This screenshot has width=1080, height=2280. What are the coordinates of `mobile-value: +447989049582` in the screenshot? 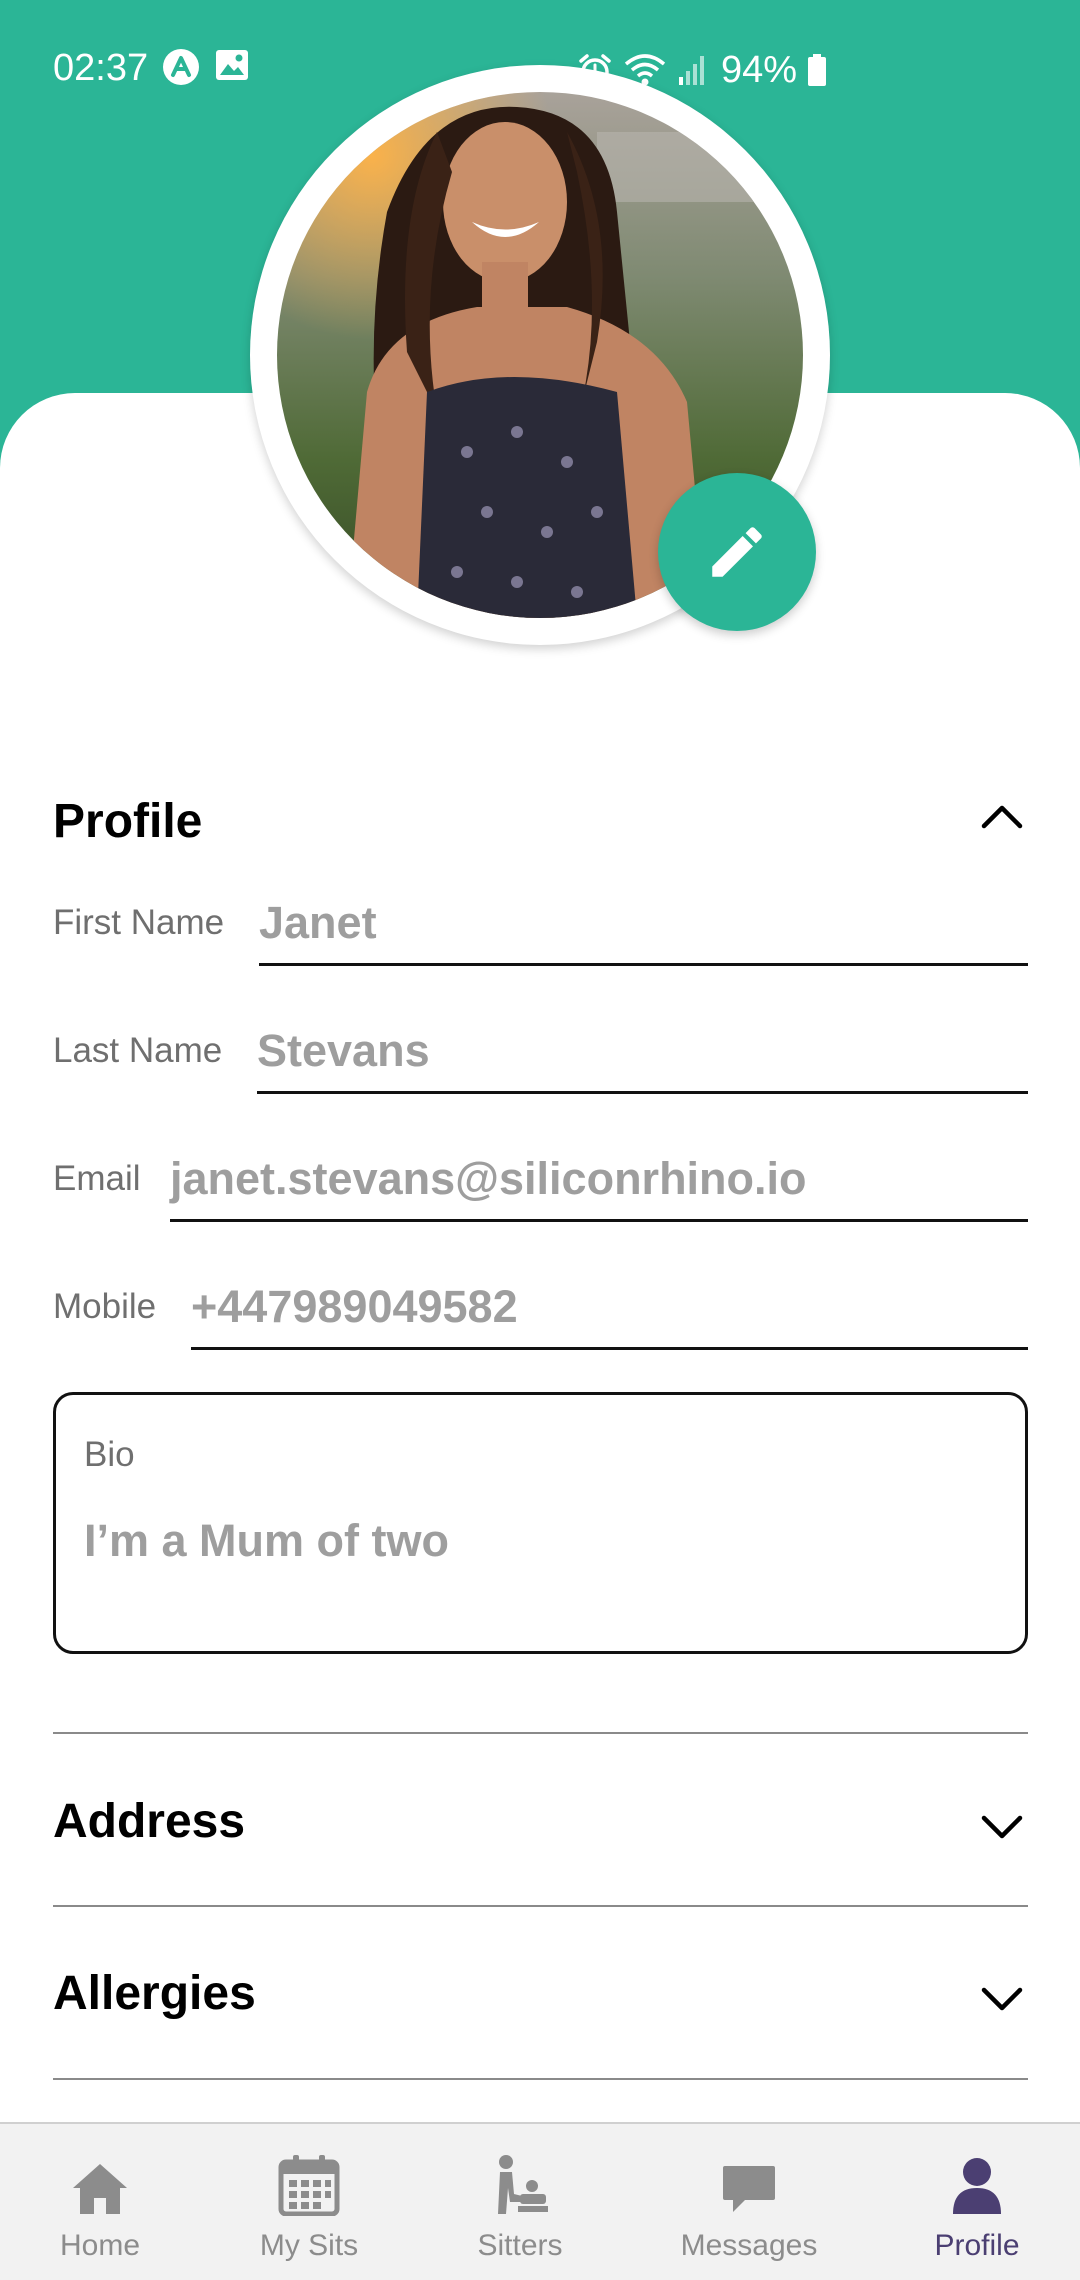 It's located at (354, 1307).